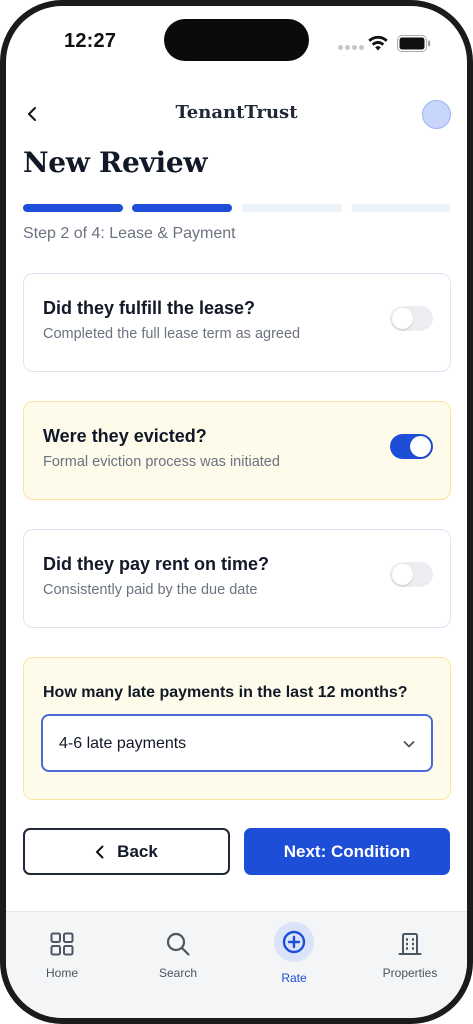 Image resolution: width=473 pixels, height=1024 pixels. I want to click on search-icon, so click(178, 944).